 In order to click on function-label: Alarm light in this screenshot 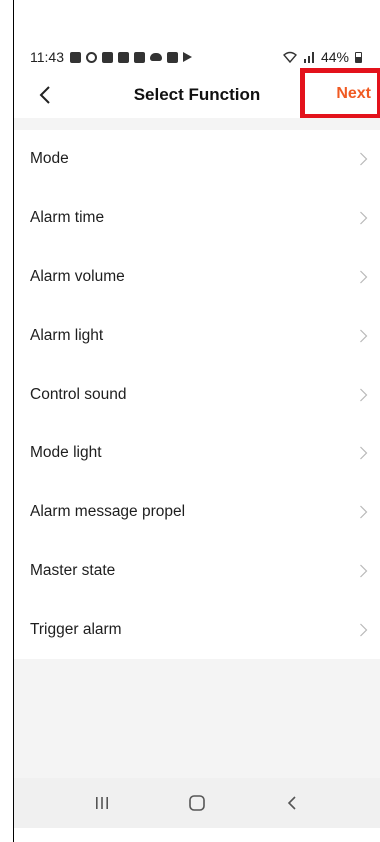, I will do `click(67, 335)`.